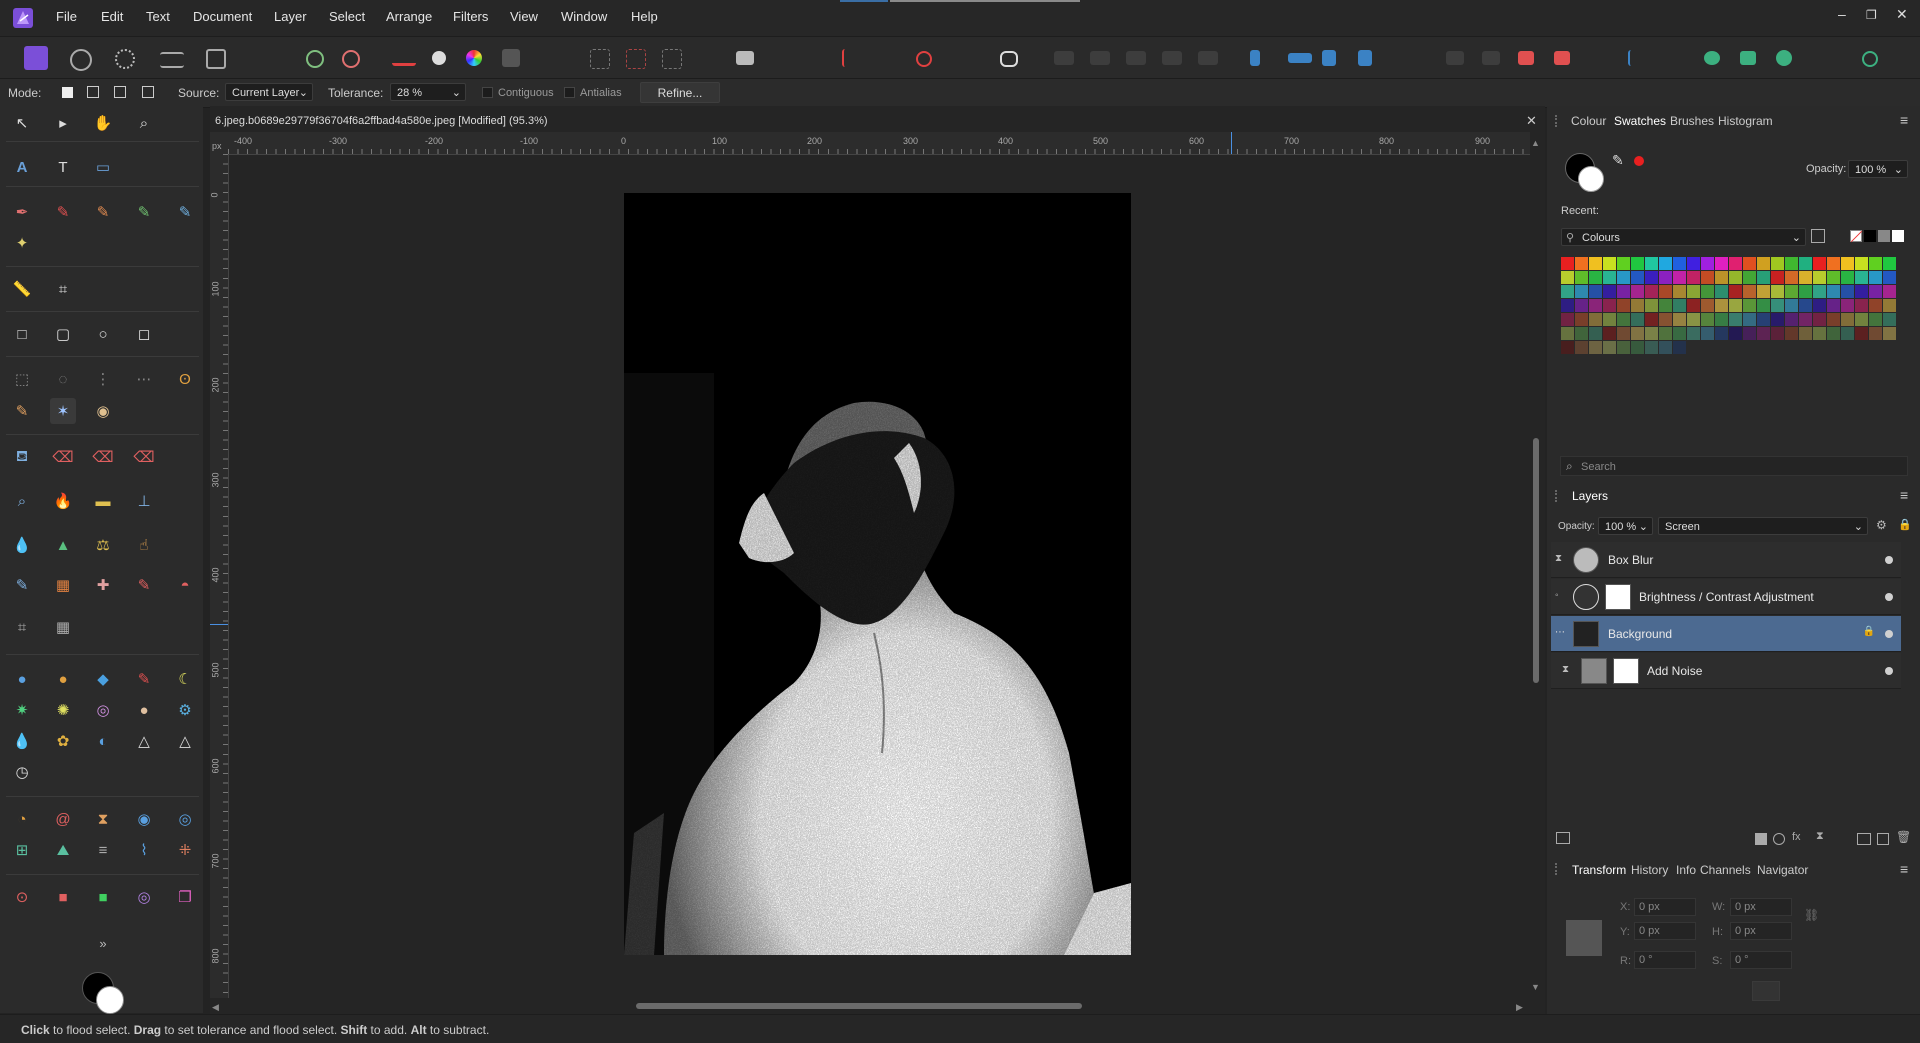  I want to click on link-proportions-icon: ⛓, so click(1811, 915).